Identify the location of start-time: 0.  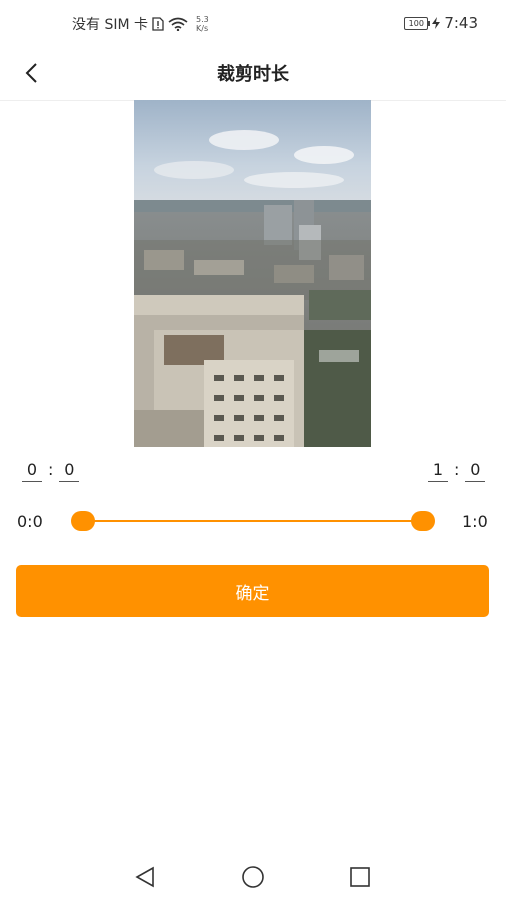
(51, 471).